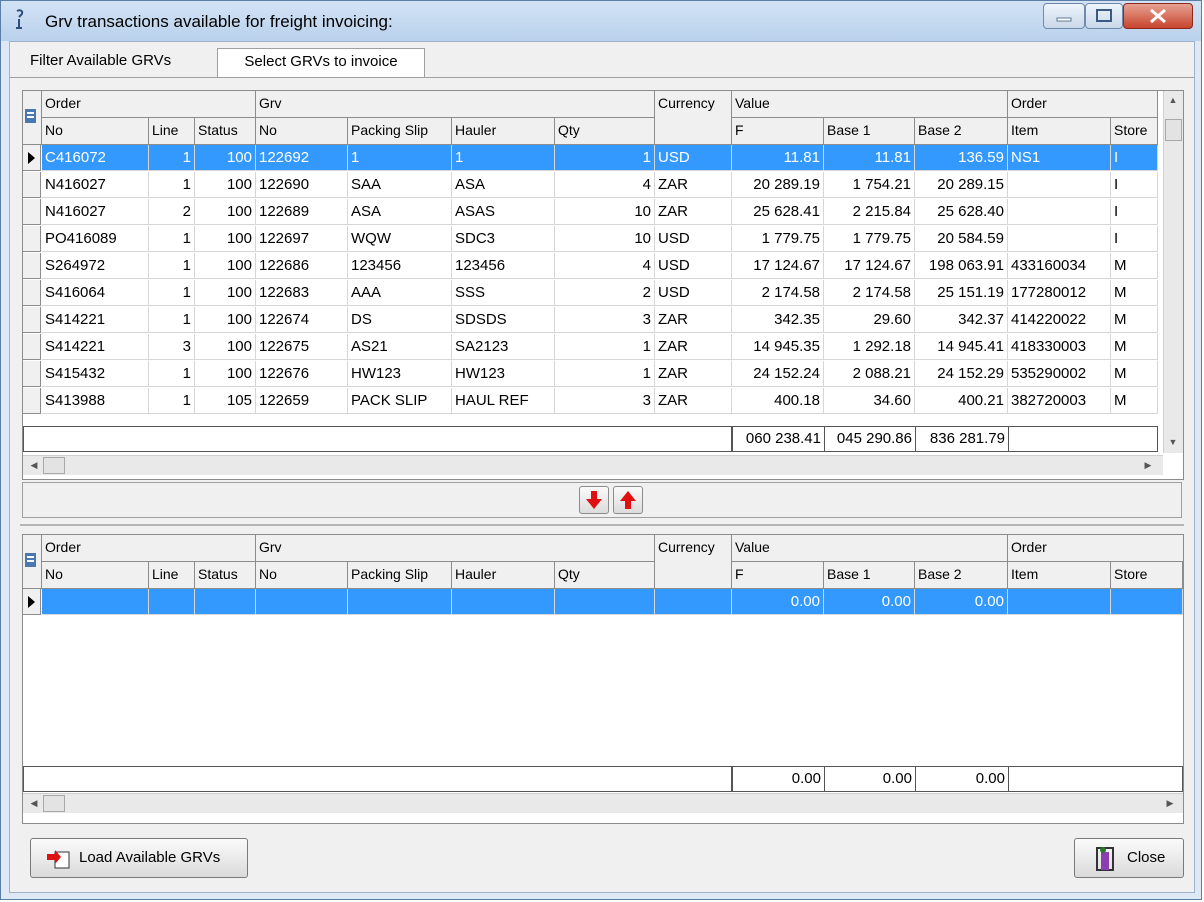 This screenshot has height=902, width=1204. What do you see at coordinates (593, 465) in the screenshot?
I see `top-horizontal-scrollbar: ◀ ▶` at bounding box center [593, 465].